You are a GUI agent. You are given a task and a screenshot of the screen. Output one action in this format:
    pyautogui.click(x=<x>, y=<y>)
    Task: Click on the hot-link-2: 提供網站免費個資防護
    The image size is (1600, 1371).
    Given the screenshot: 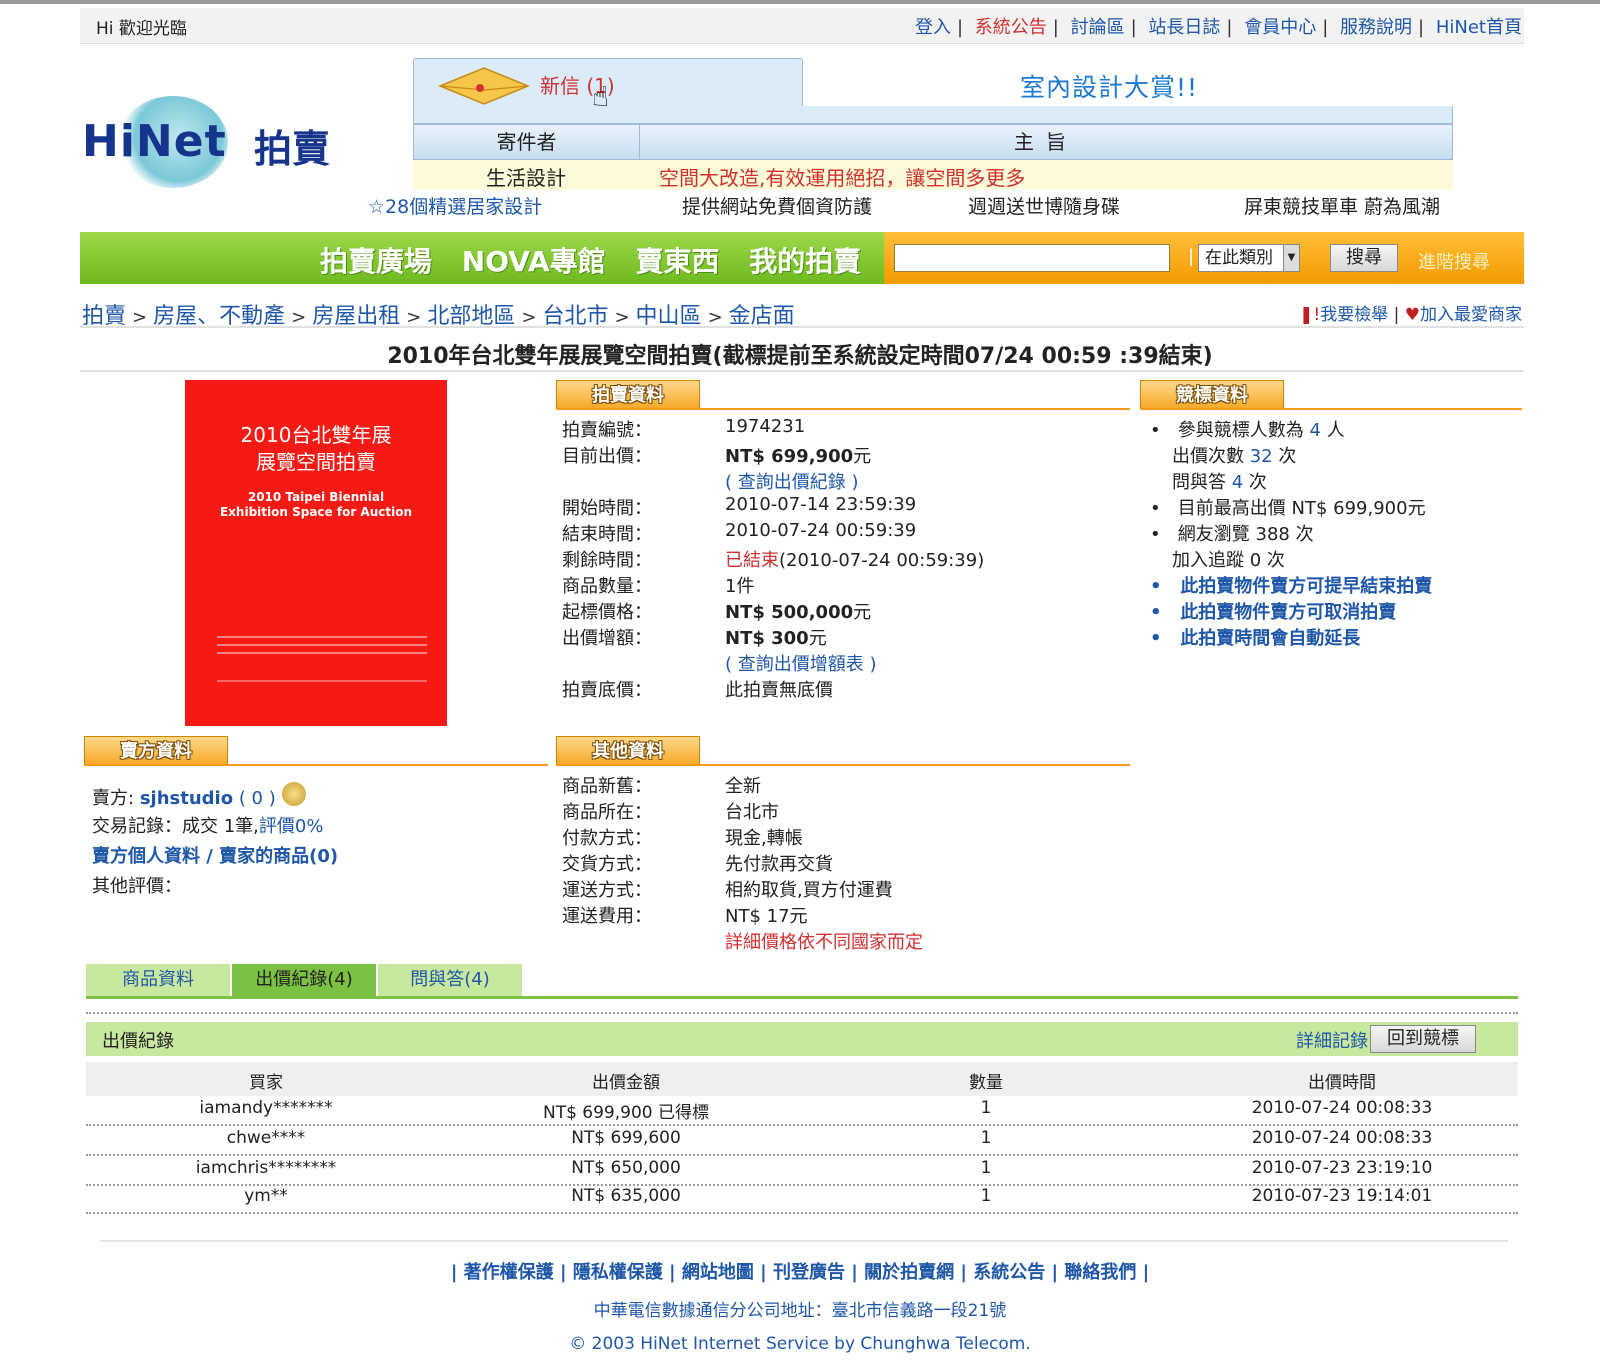 What is the action you would take?
    pyautogui.click(x=777, y=205)
    